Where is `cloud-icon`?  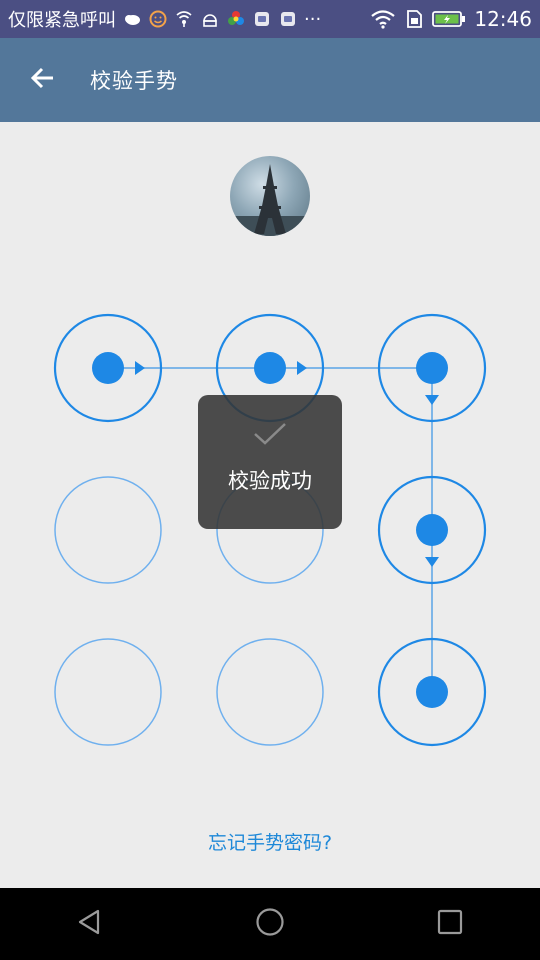 cloud-icon is located at coordinates (132, 19).